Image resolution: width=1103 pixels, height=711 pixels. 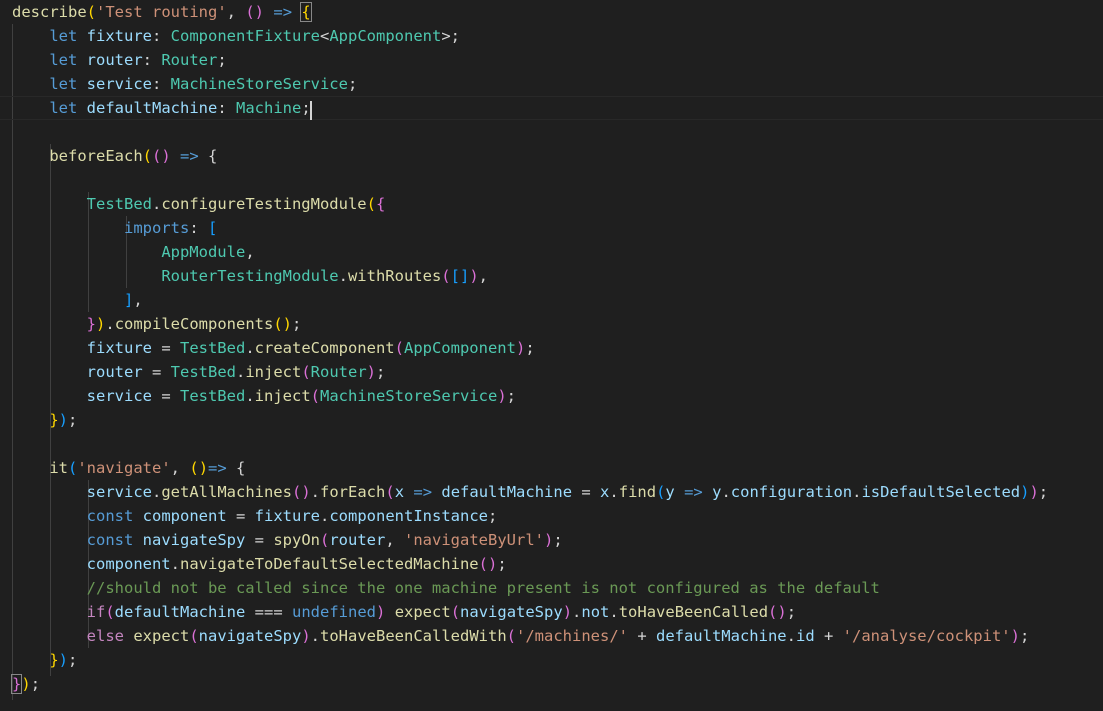 I want to click on code-line: }).compileComponents();, so click(x=551, y=324).